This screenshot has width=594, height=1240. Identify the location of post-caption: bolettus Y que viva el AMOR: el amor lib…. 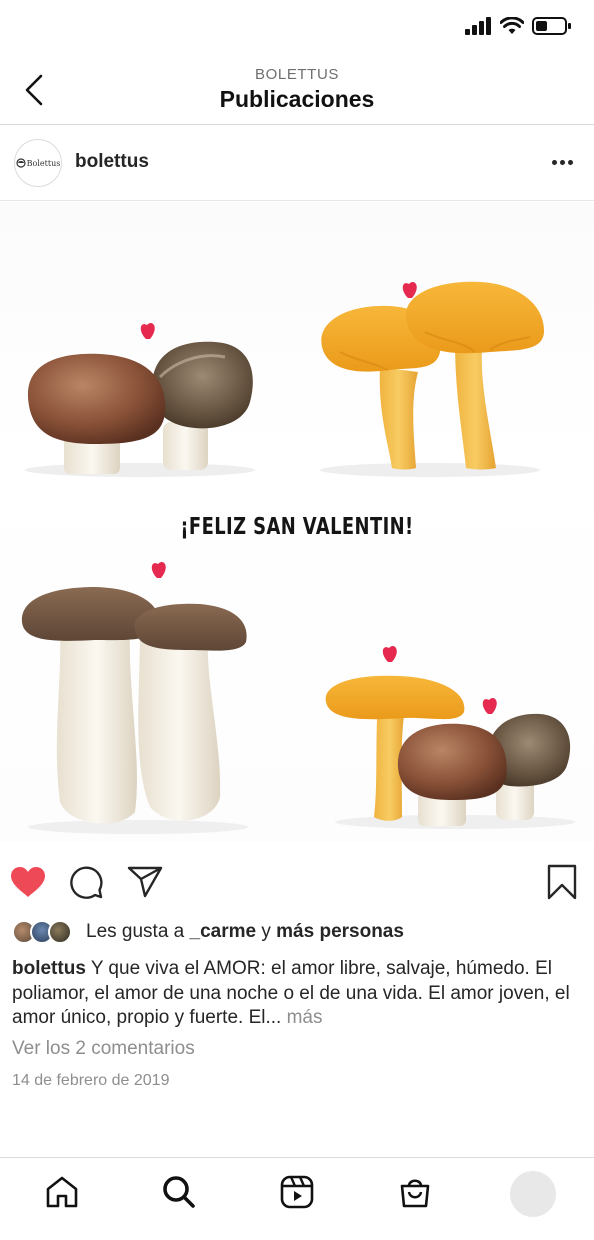
(294, 994).